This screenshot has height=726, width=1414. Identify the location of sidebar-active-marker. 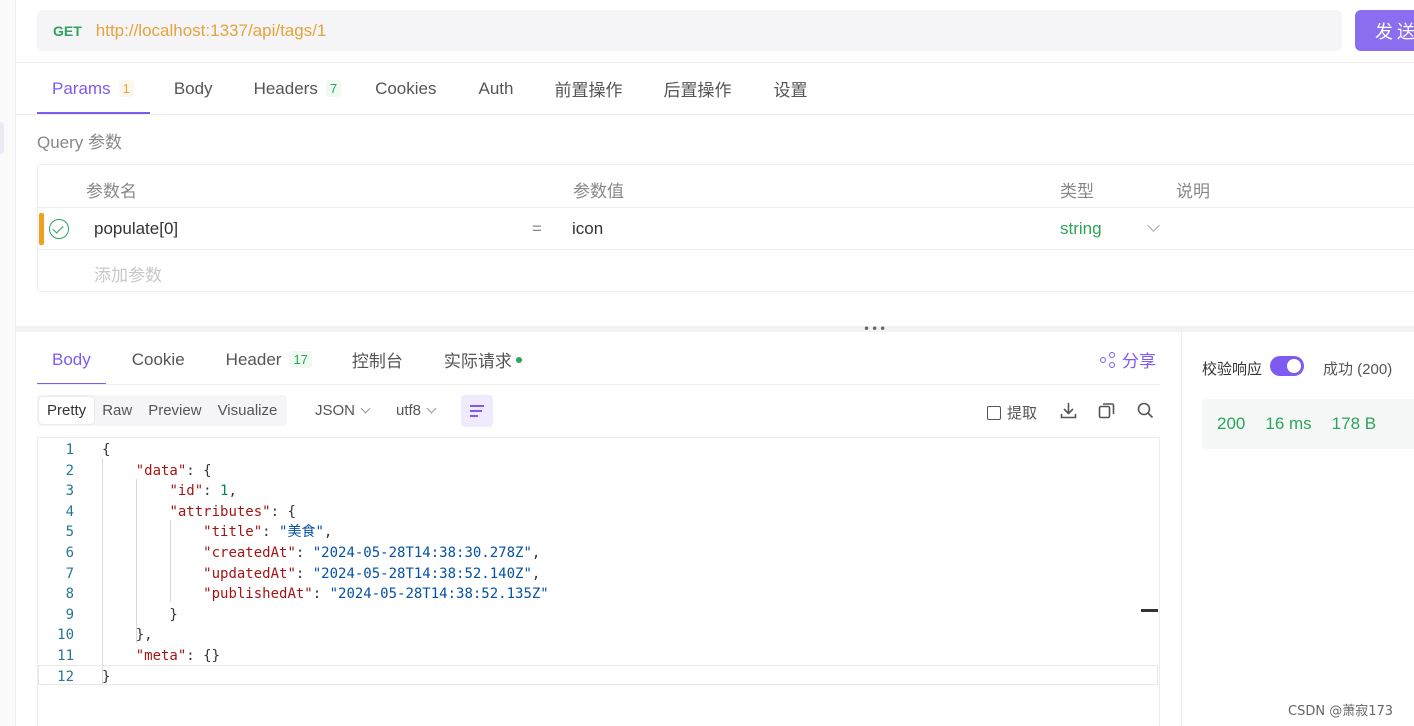
(2, 138).